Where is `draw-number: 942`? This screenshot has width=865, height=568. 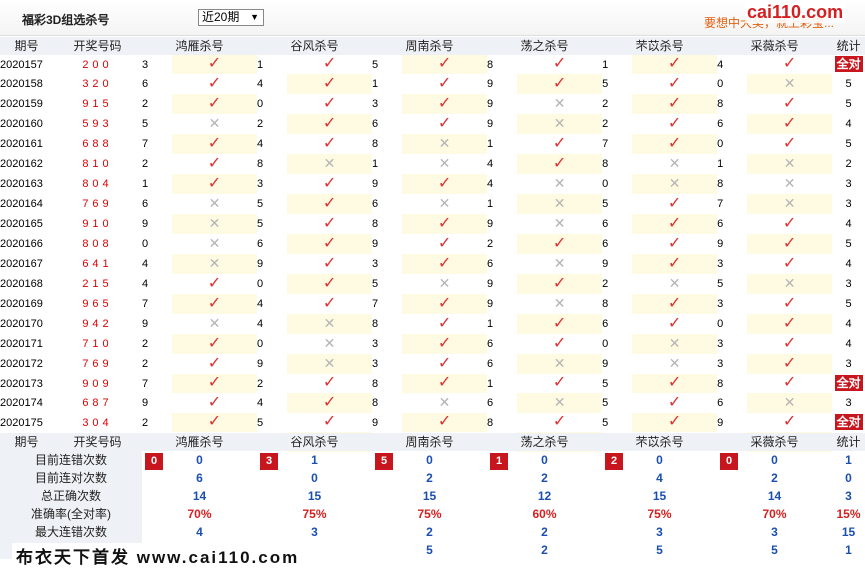 draw-number: 942 is located at coordinates (97, 324).